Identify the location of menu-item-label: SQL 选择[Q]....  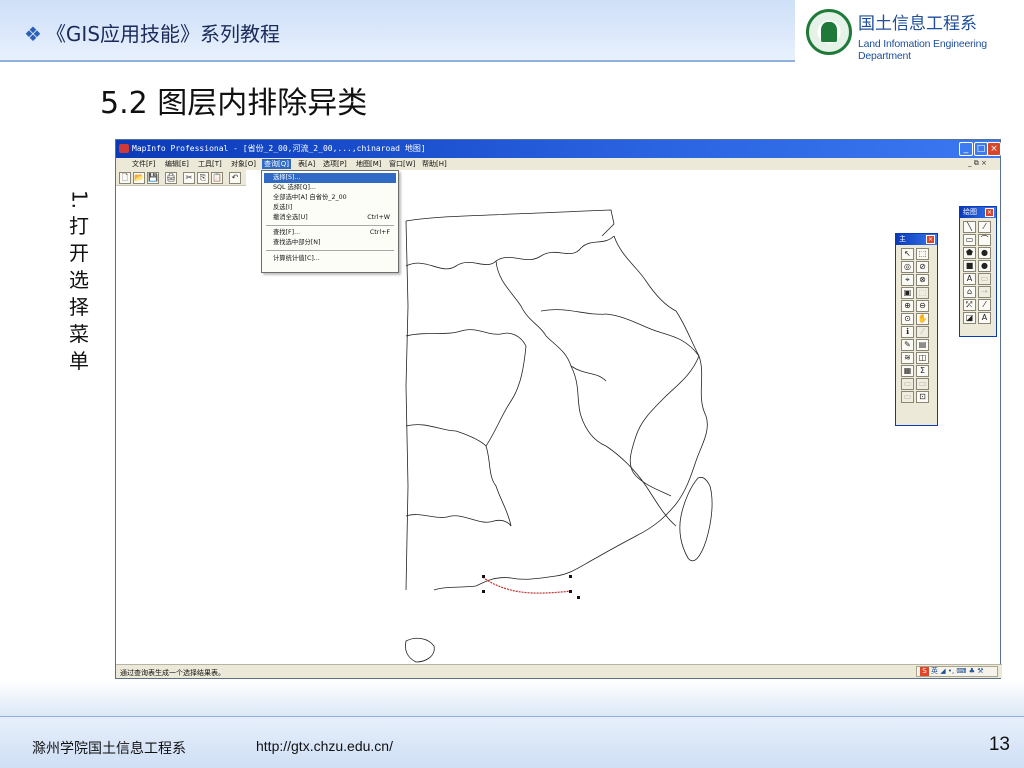
(294, 187).